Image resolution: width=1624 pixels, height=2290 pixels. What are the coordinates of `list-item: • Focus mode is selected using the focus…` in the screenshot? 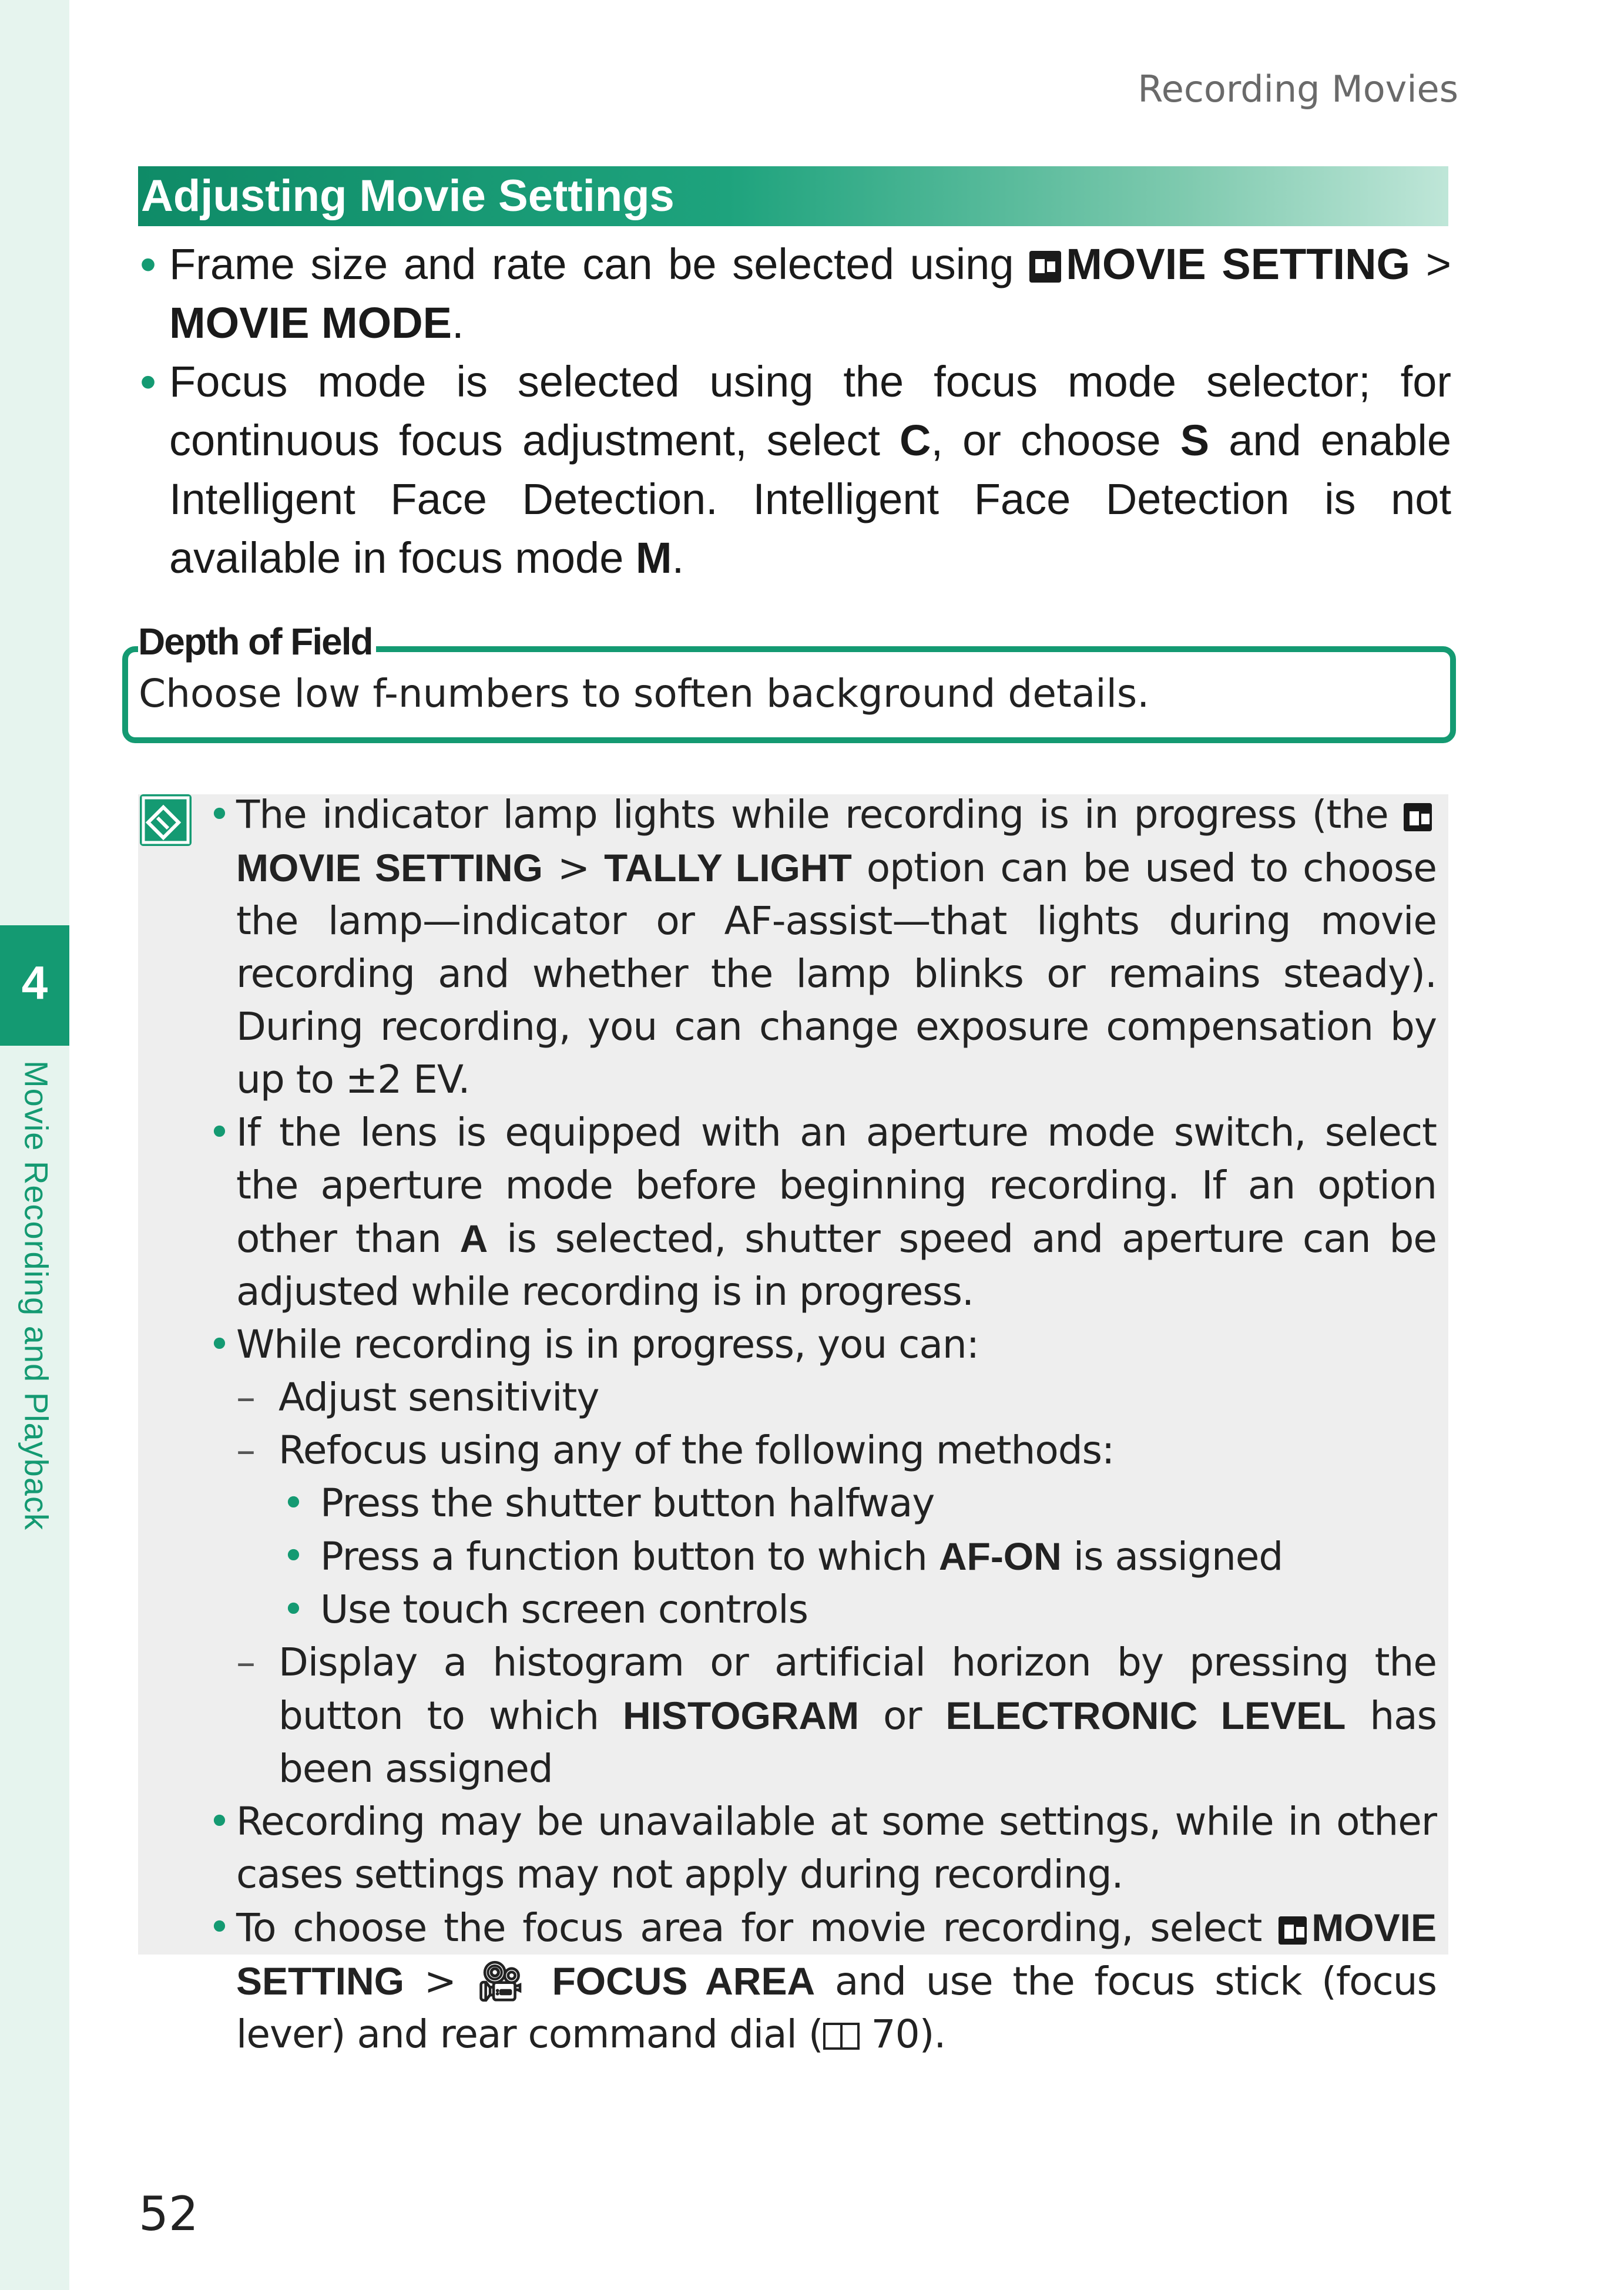 It's located at (793, 469).